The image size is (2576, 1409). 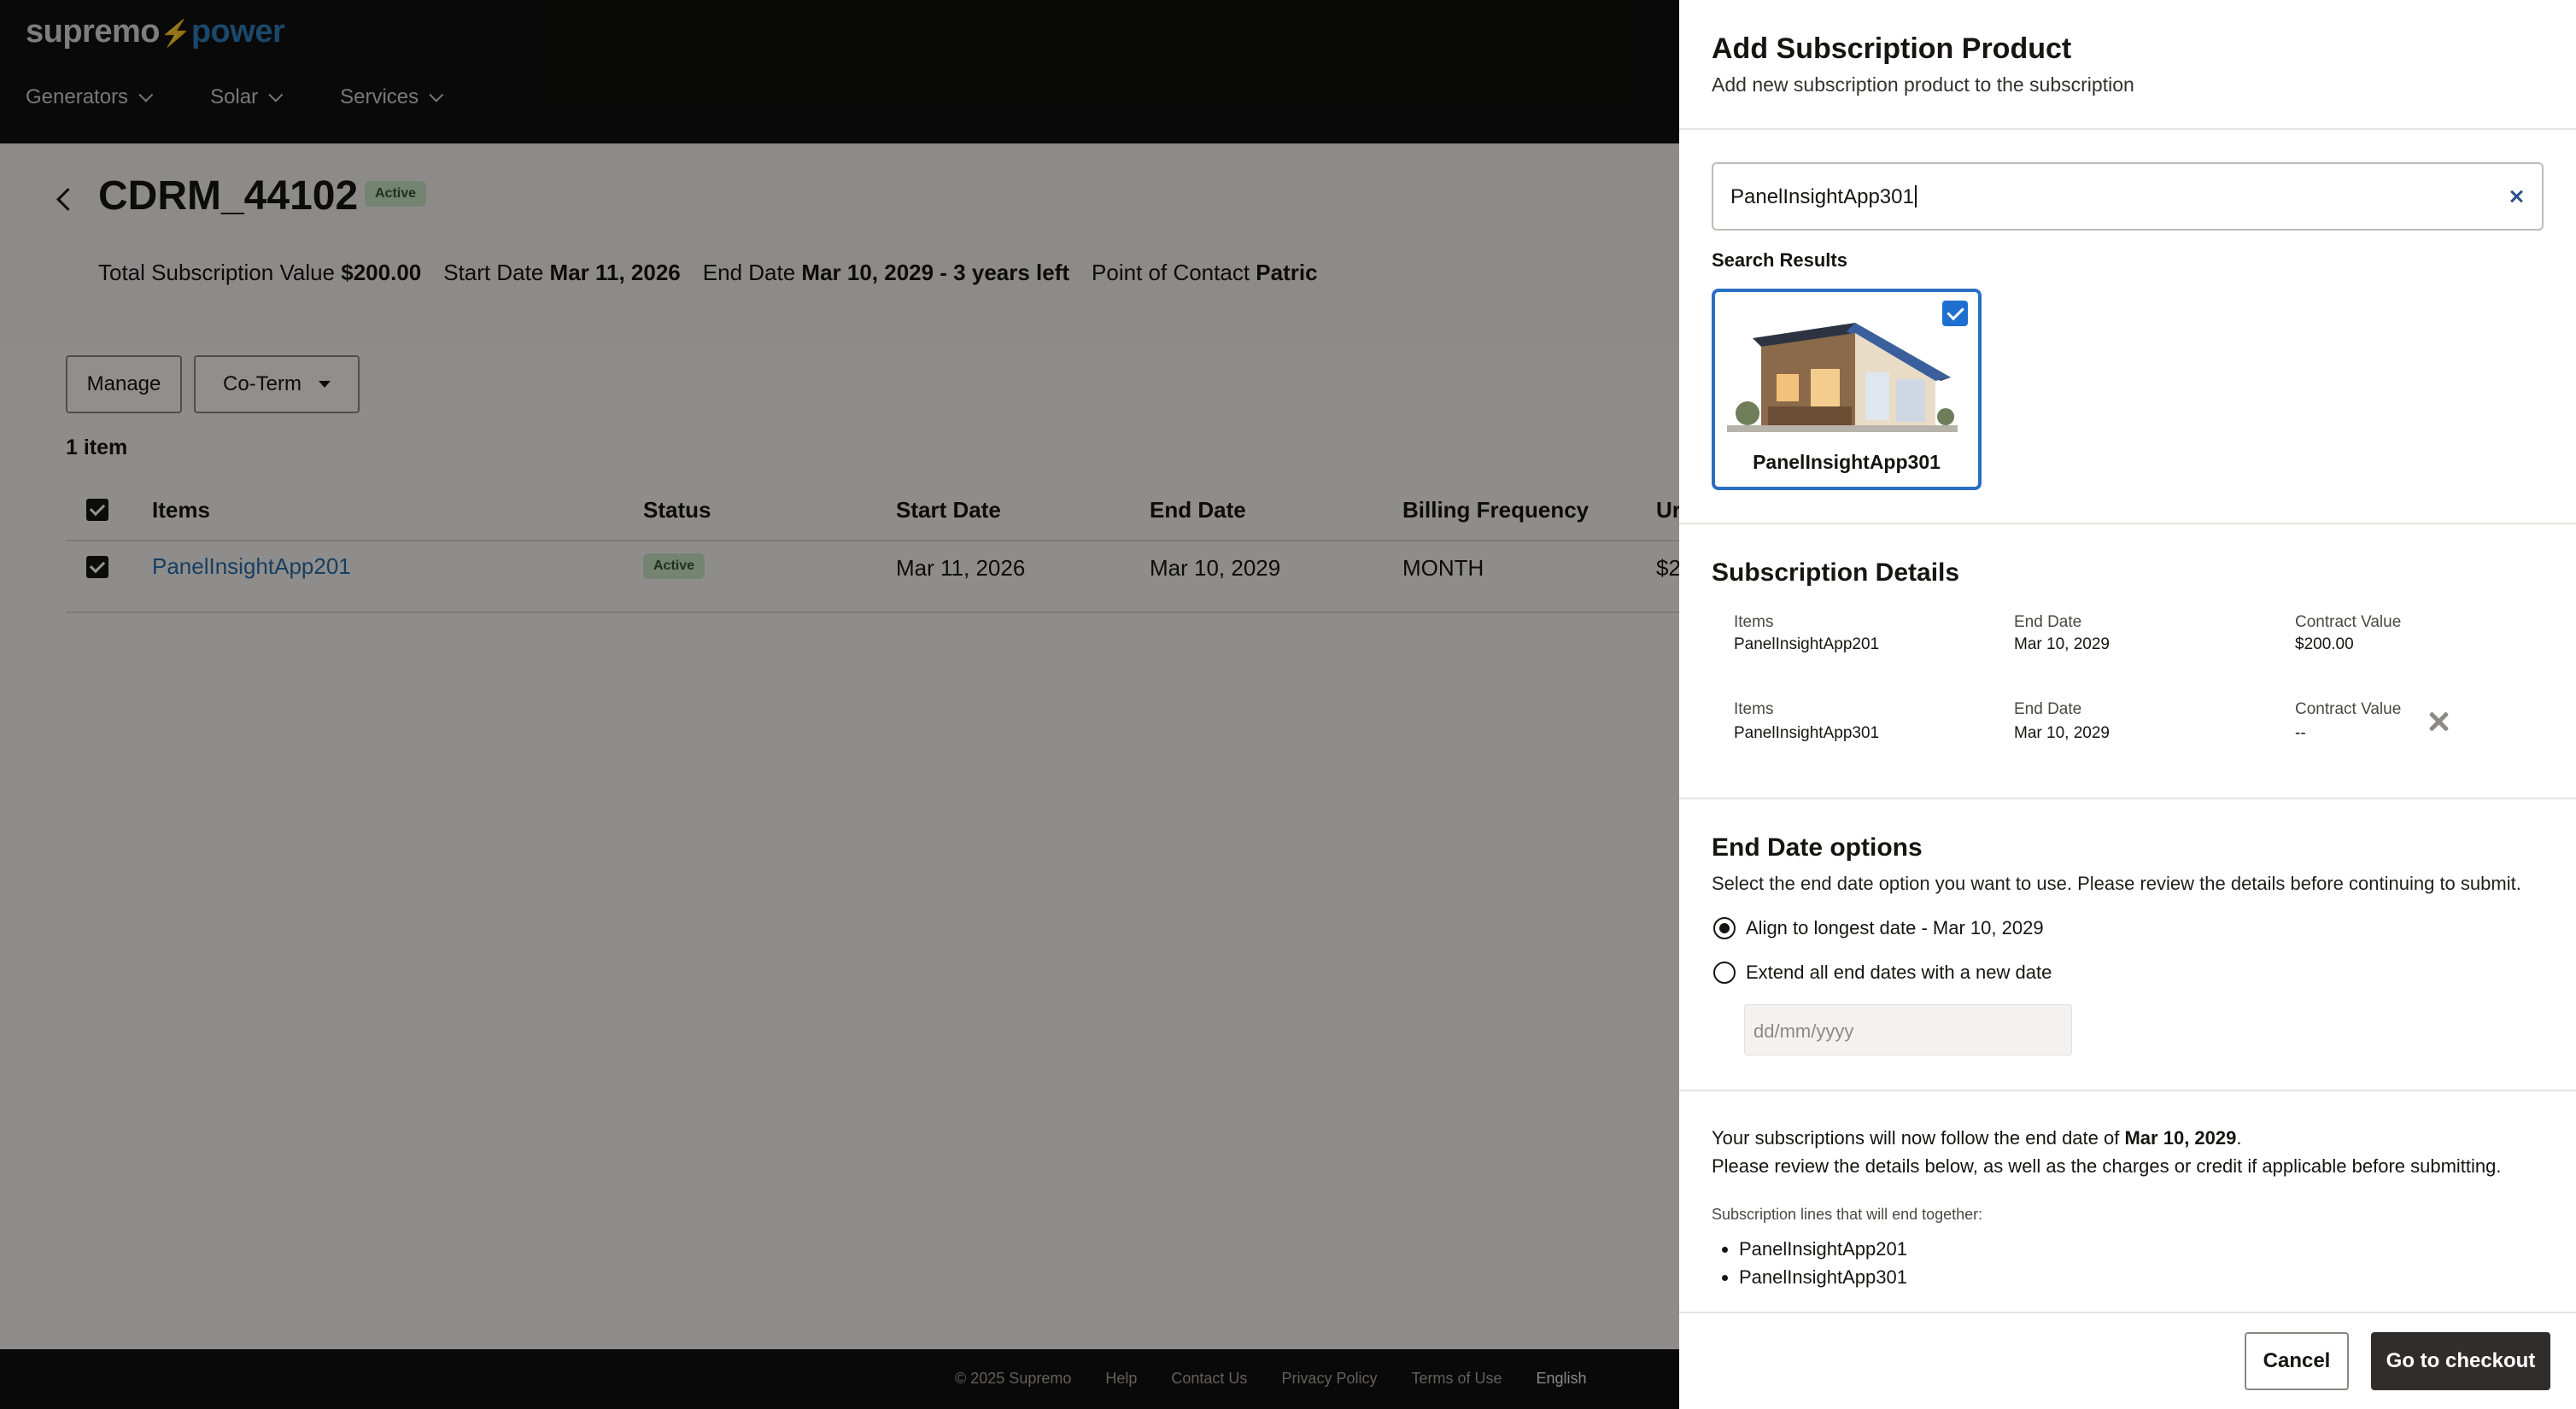 What do you see at coordinates (1895, 928) in the screenshot?
I see `align-longest-date-label: Align to longest date - Mar 10, 2029` at bounding box center [1895, 928].